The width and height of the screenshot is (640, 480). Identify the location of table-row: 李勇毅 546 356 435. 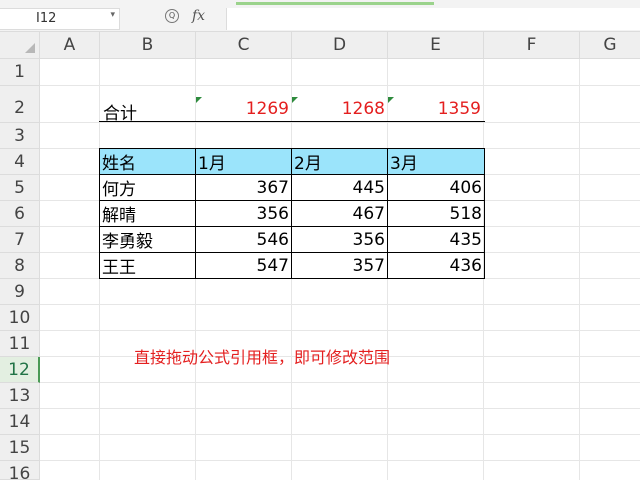
(292, 239).